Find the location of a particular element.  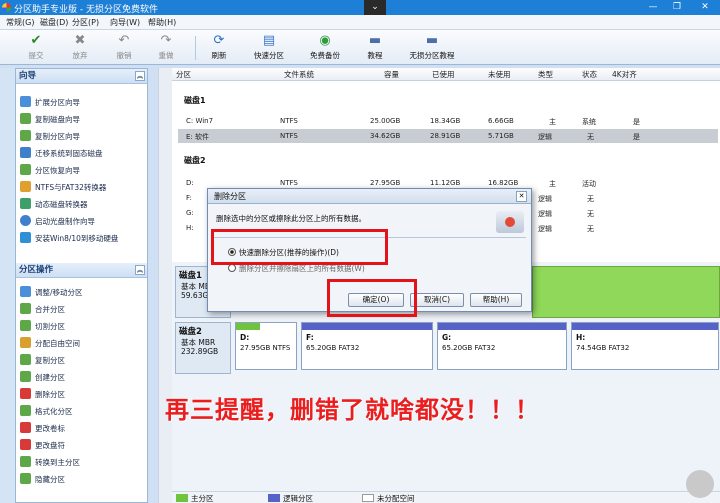

legend-unallocated: 未分配空间 is located at coordinates (388, 498).